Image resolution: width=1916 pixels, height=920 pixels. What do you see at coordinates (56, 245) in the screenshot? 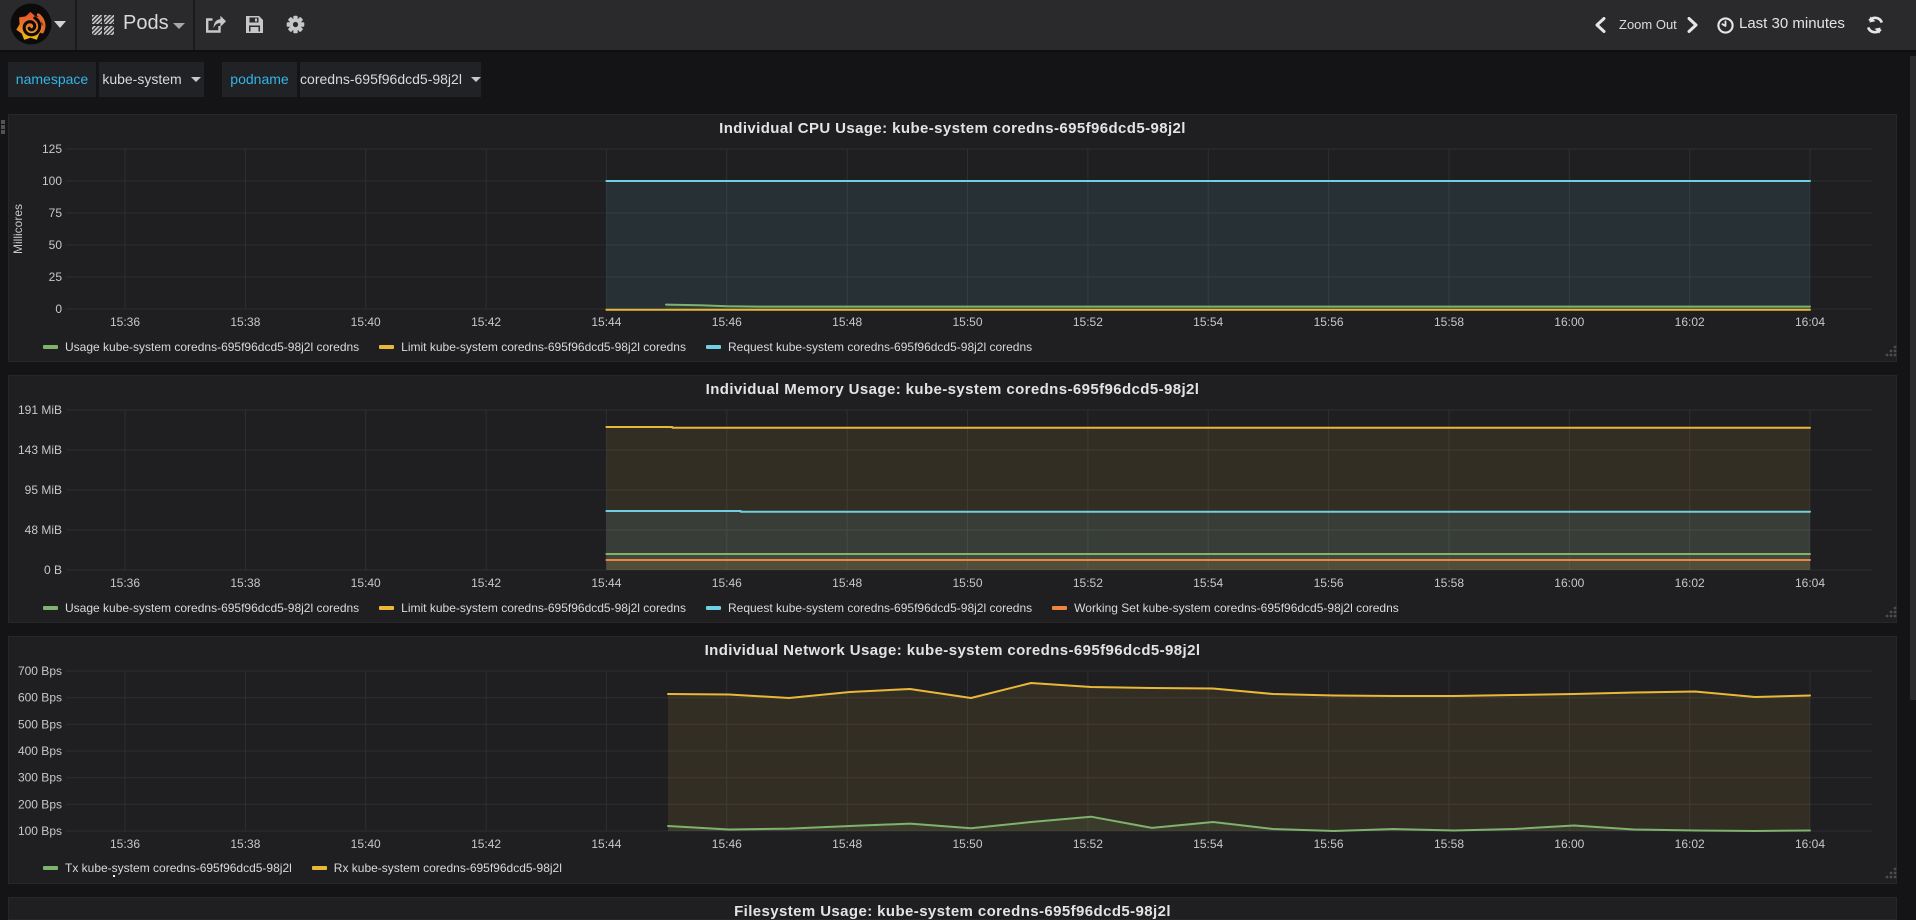
I see `svg-text: 50` at bounding box center [56, 245].